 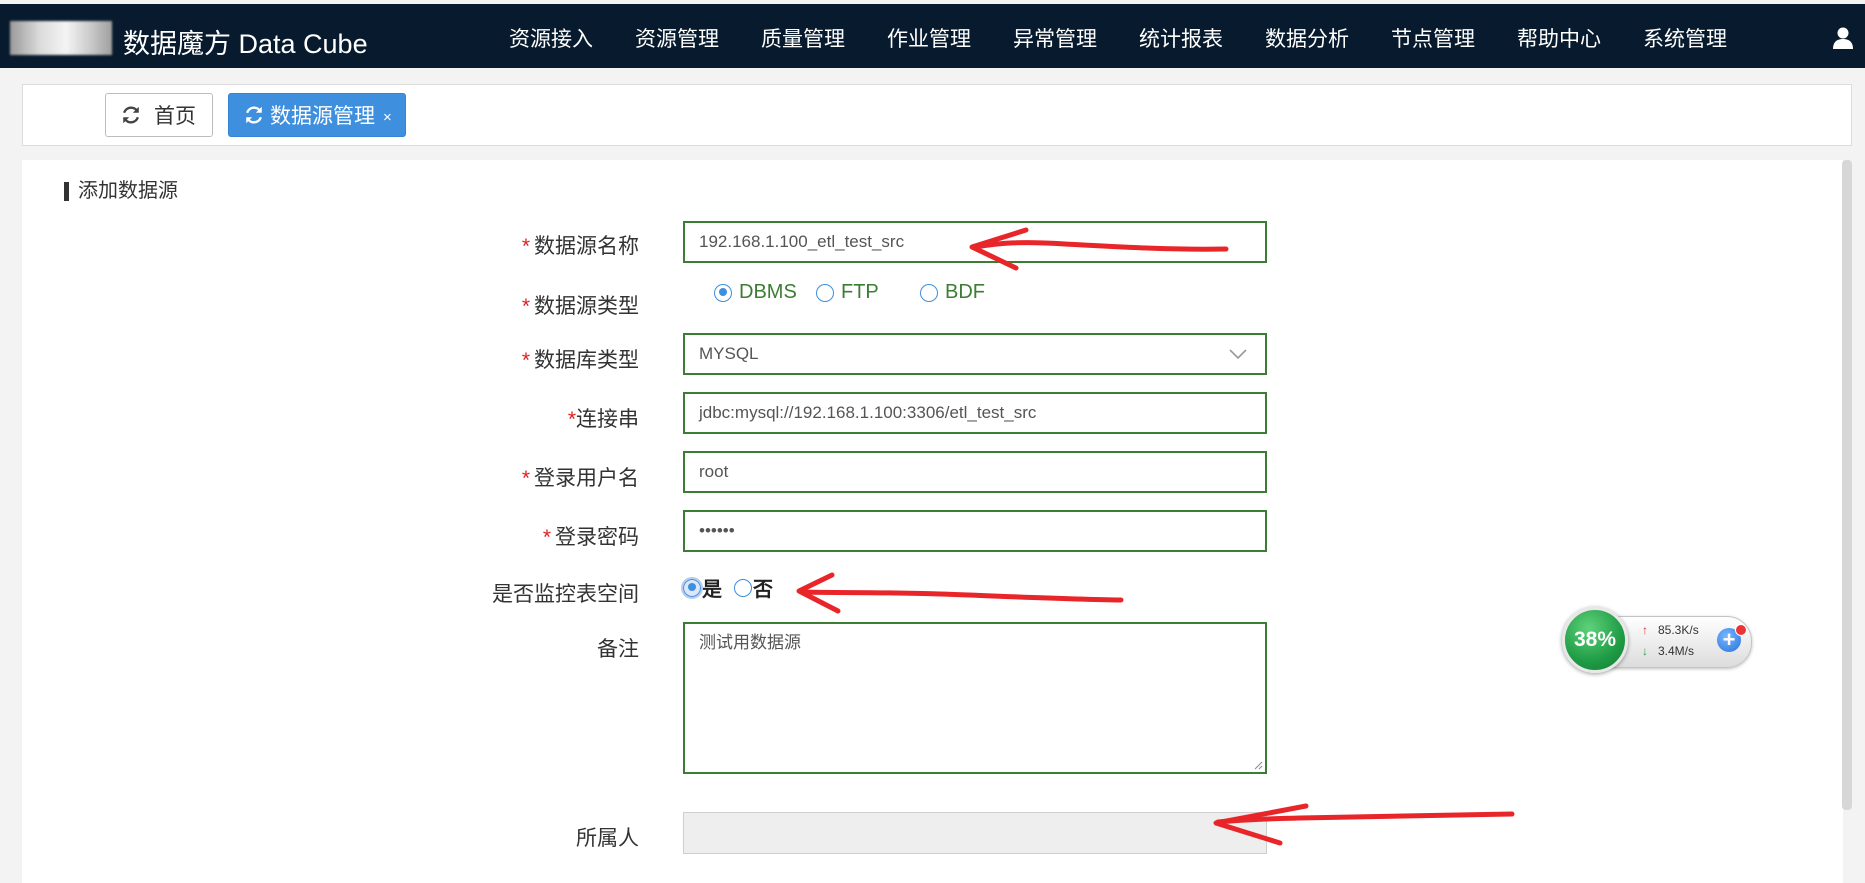 I want to click on nav-item-job-management: 作业管理, so click(x=929, y=36).